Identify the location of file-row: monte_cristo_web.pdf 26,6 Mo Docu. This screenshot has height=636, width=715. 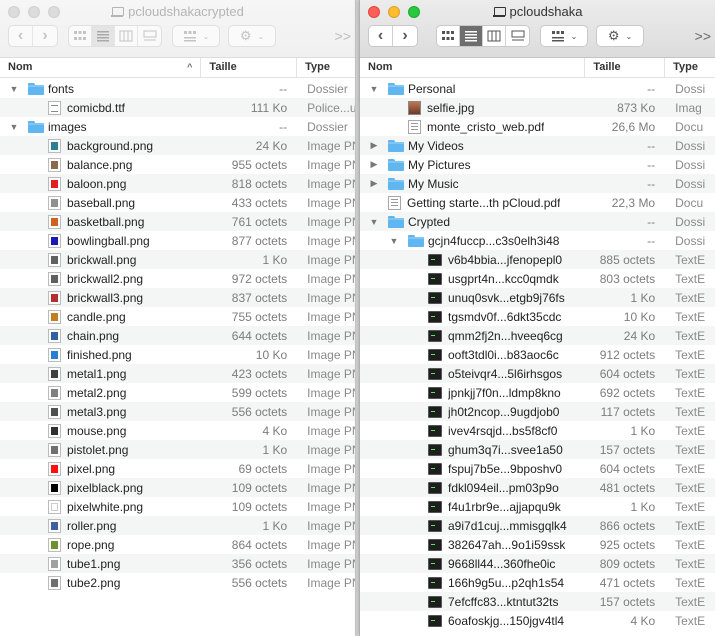
(537, 126).